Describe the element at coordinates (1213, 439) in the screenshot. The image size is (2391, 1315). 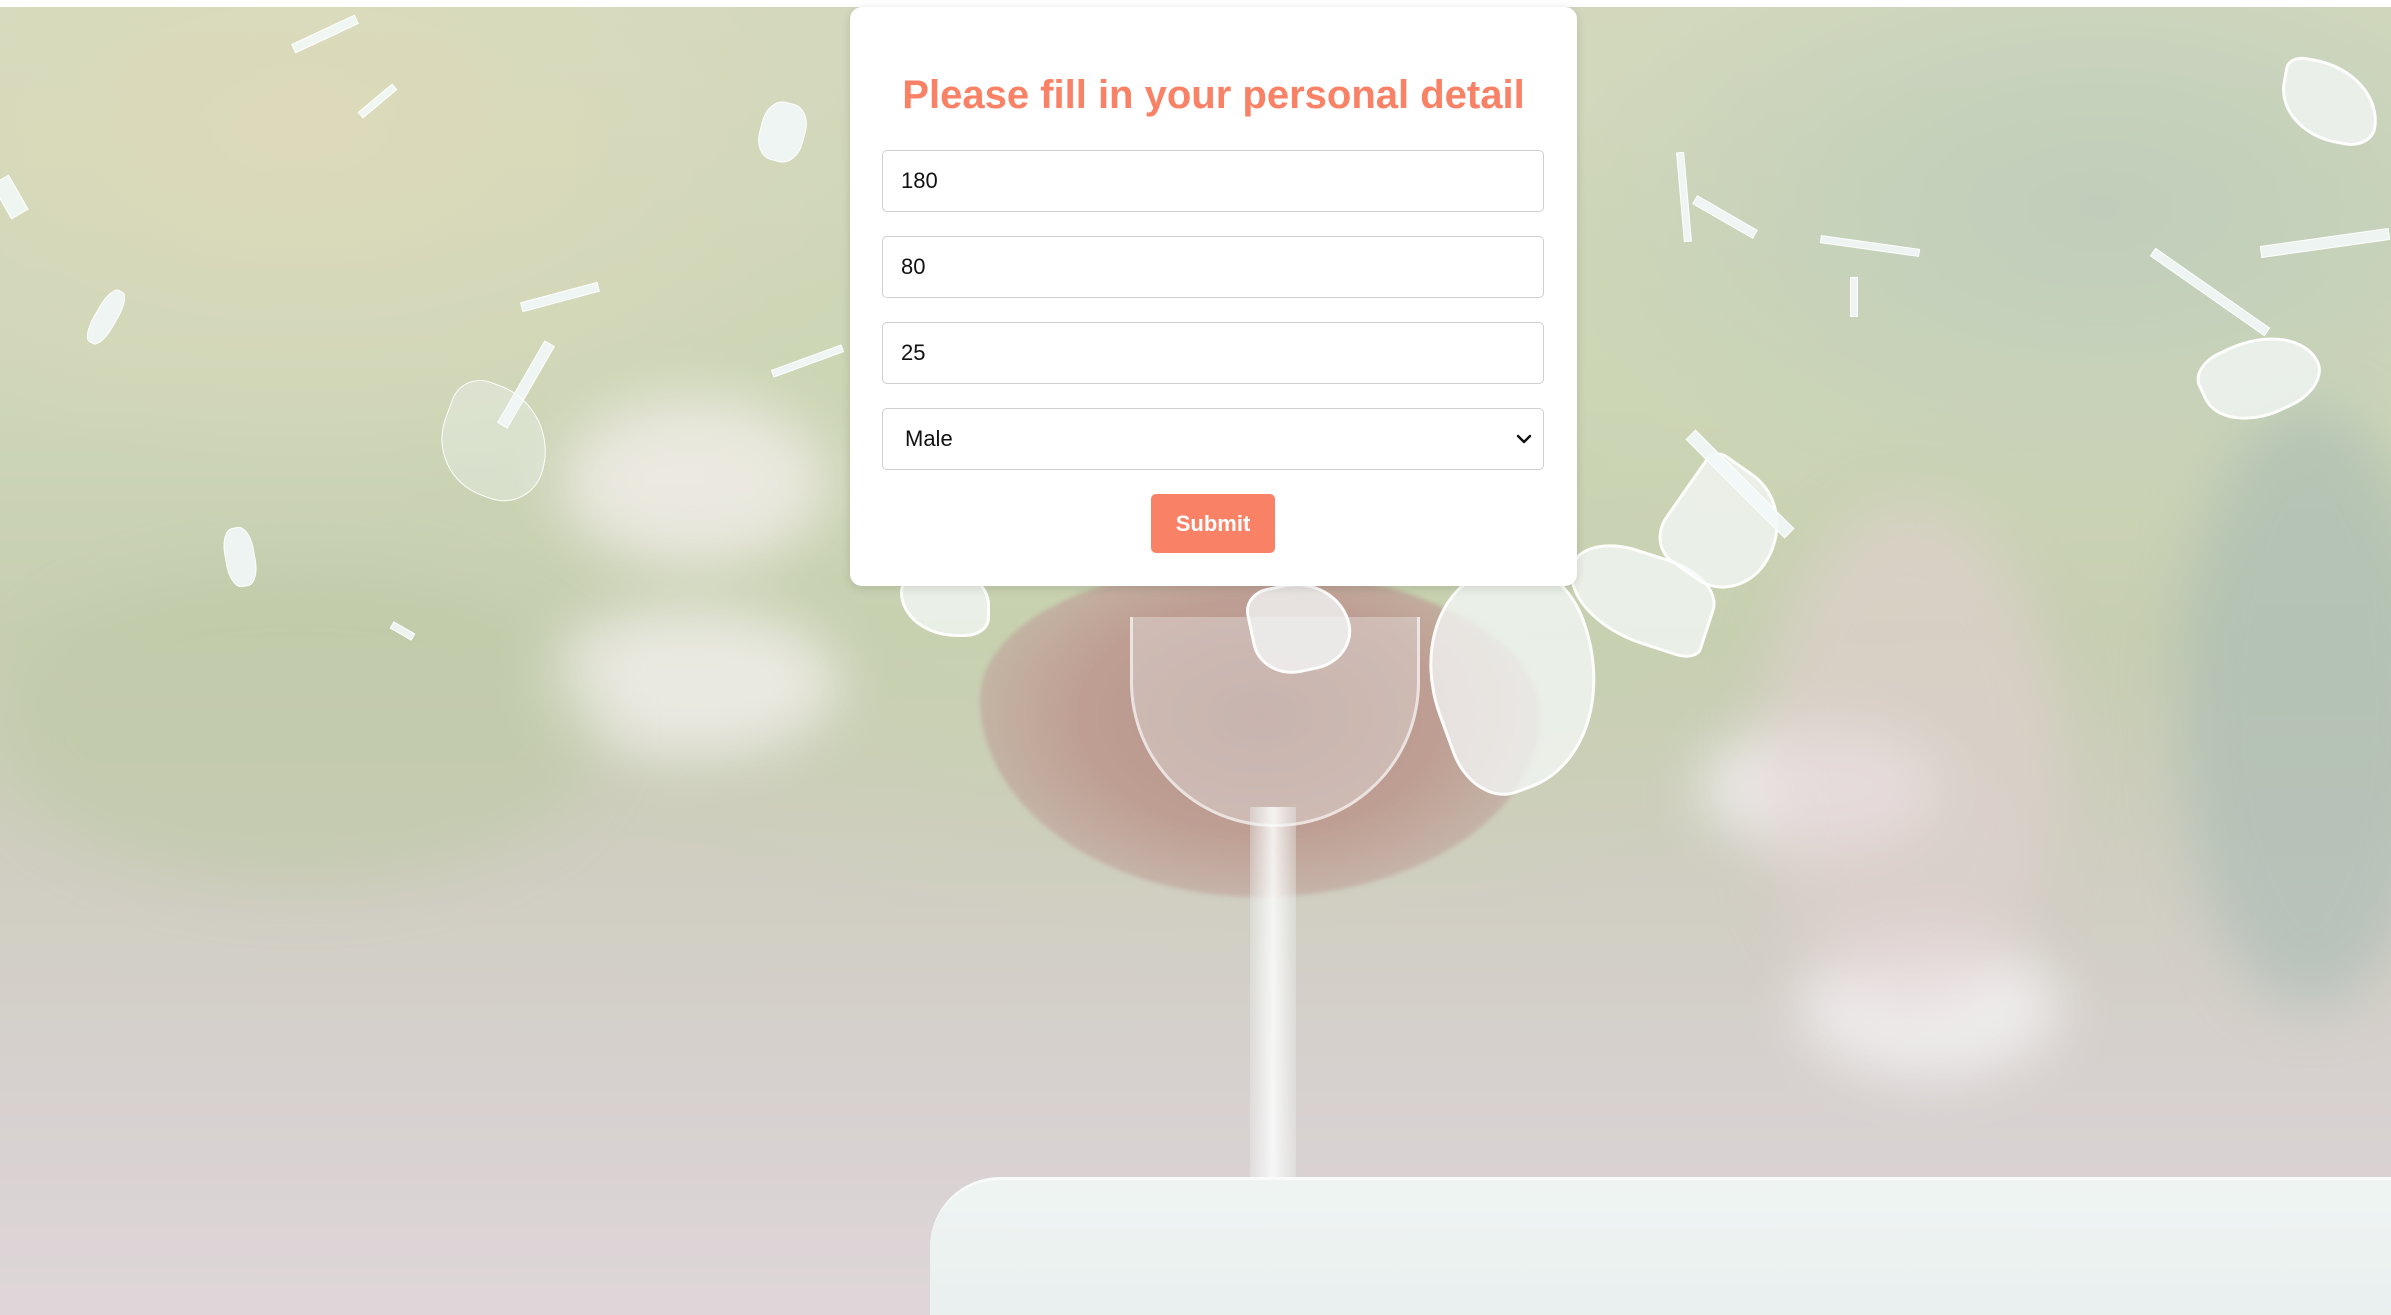
I see `gender-select: Male` at that location.